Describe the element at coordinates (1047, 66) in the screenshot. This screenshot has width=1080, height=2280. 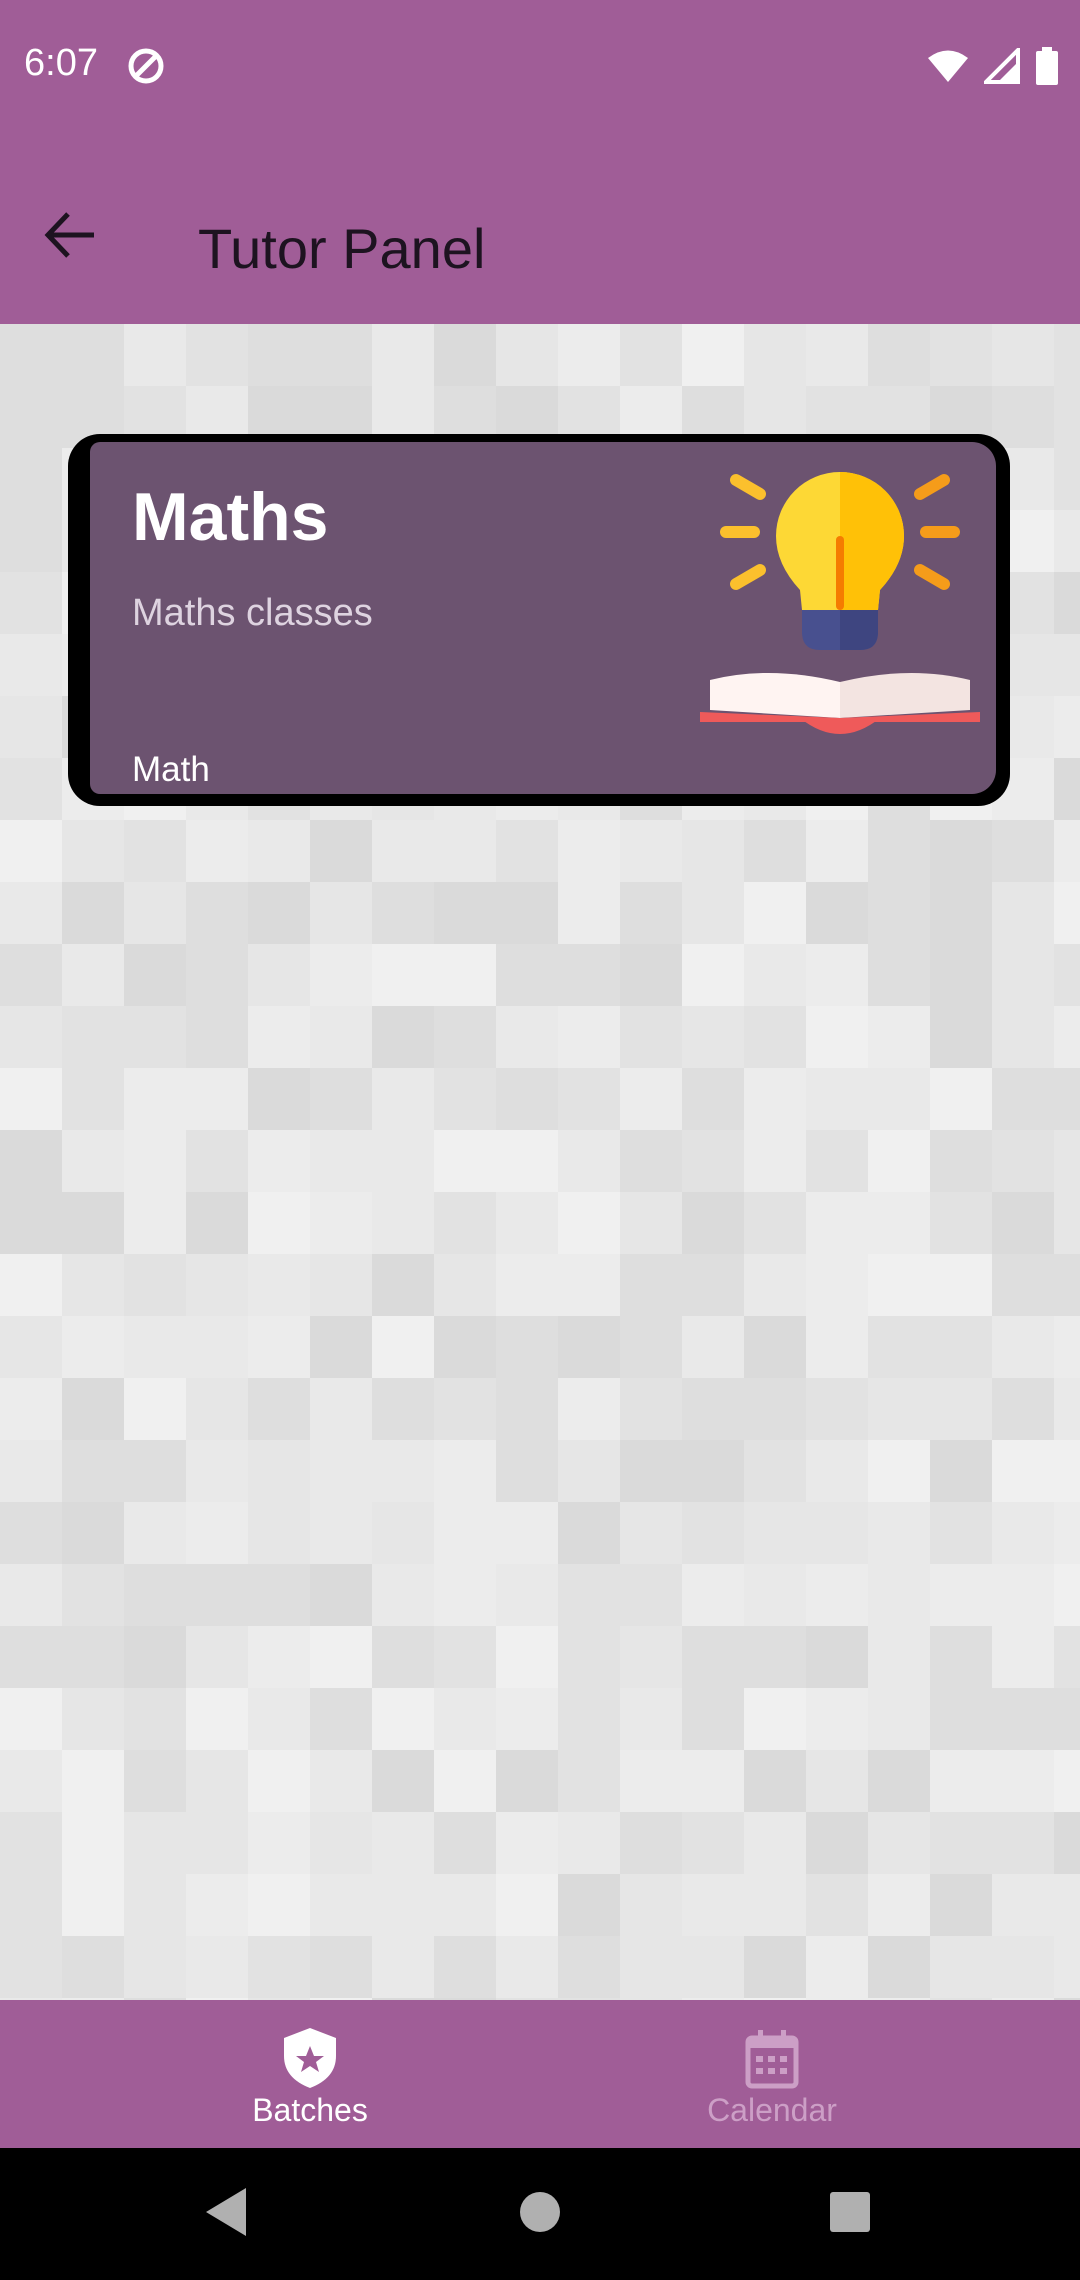
I see `battery-icon` at that location.